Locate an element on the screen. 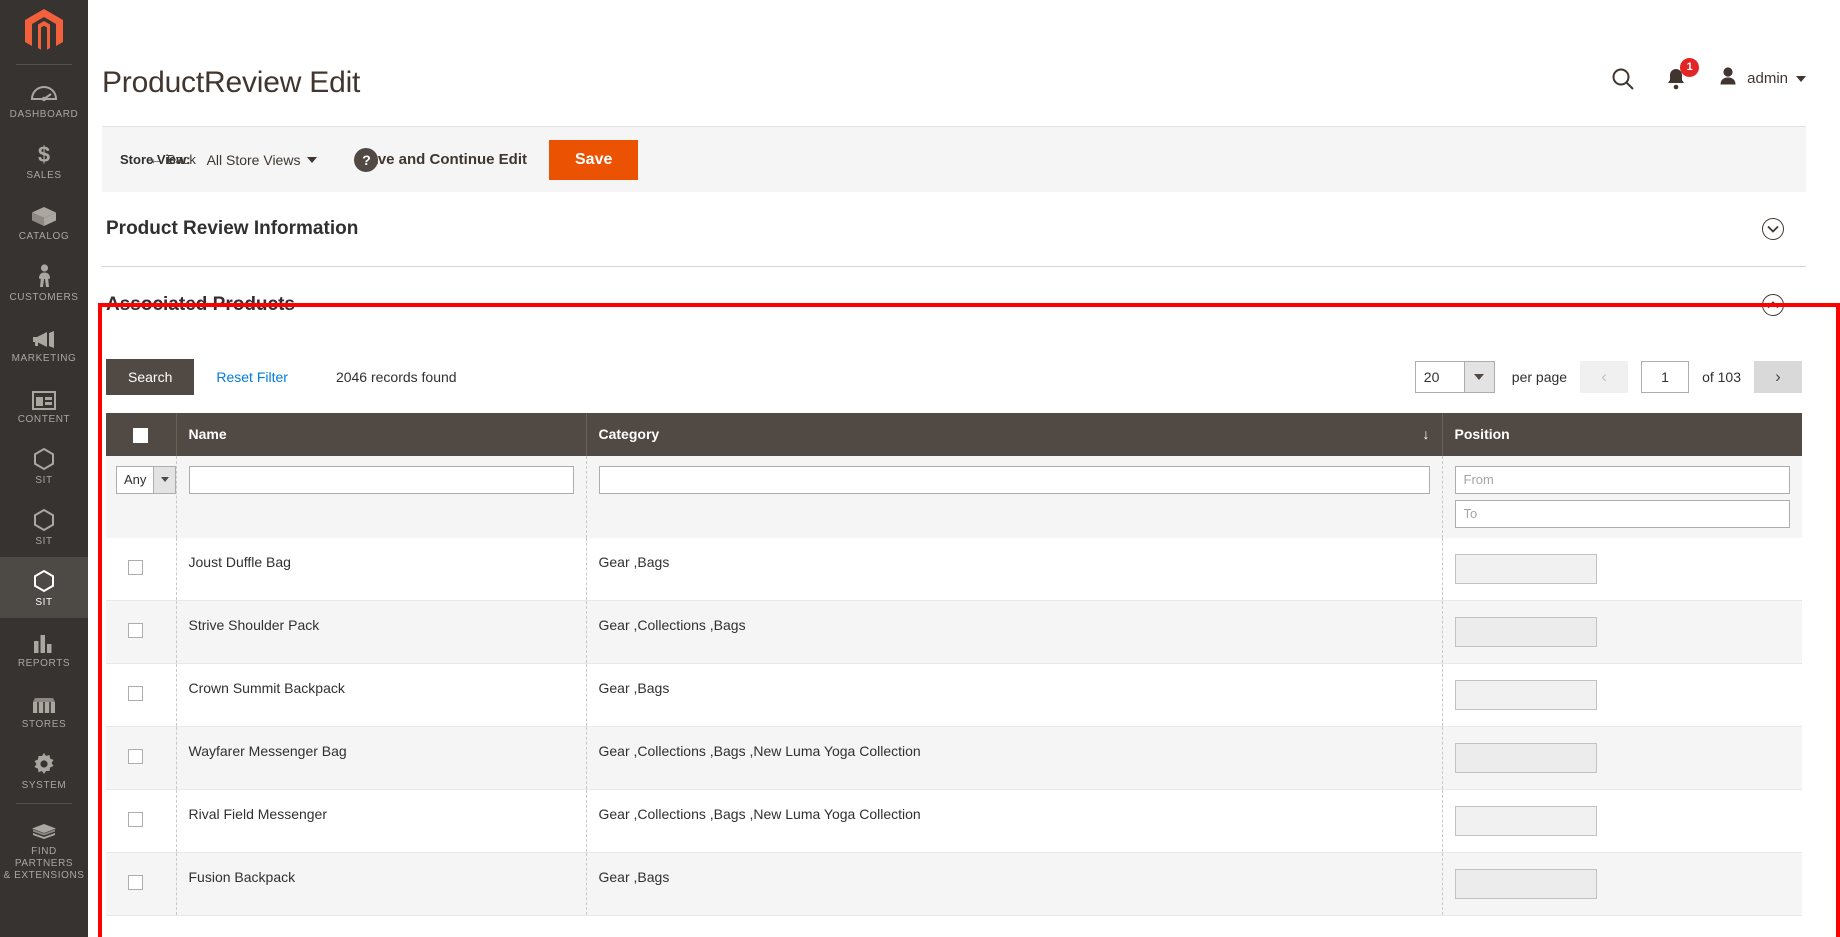 This screenshot has height=937, width=1840. chevron-down-icon is located at coordinates (1773, 229).